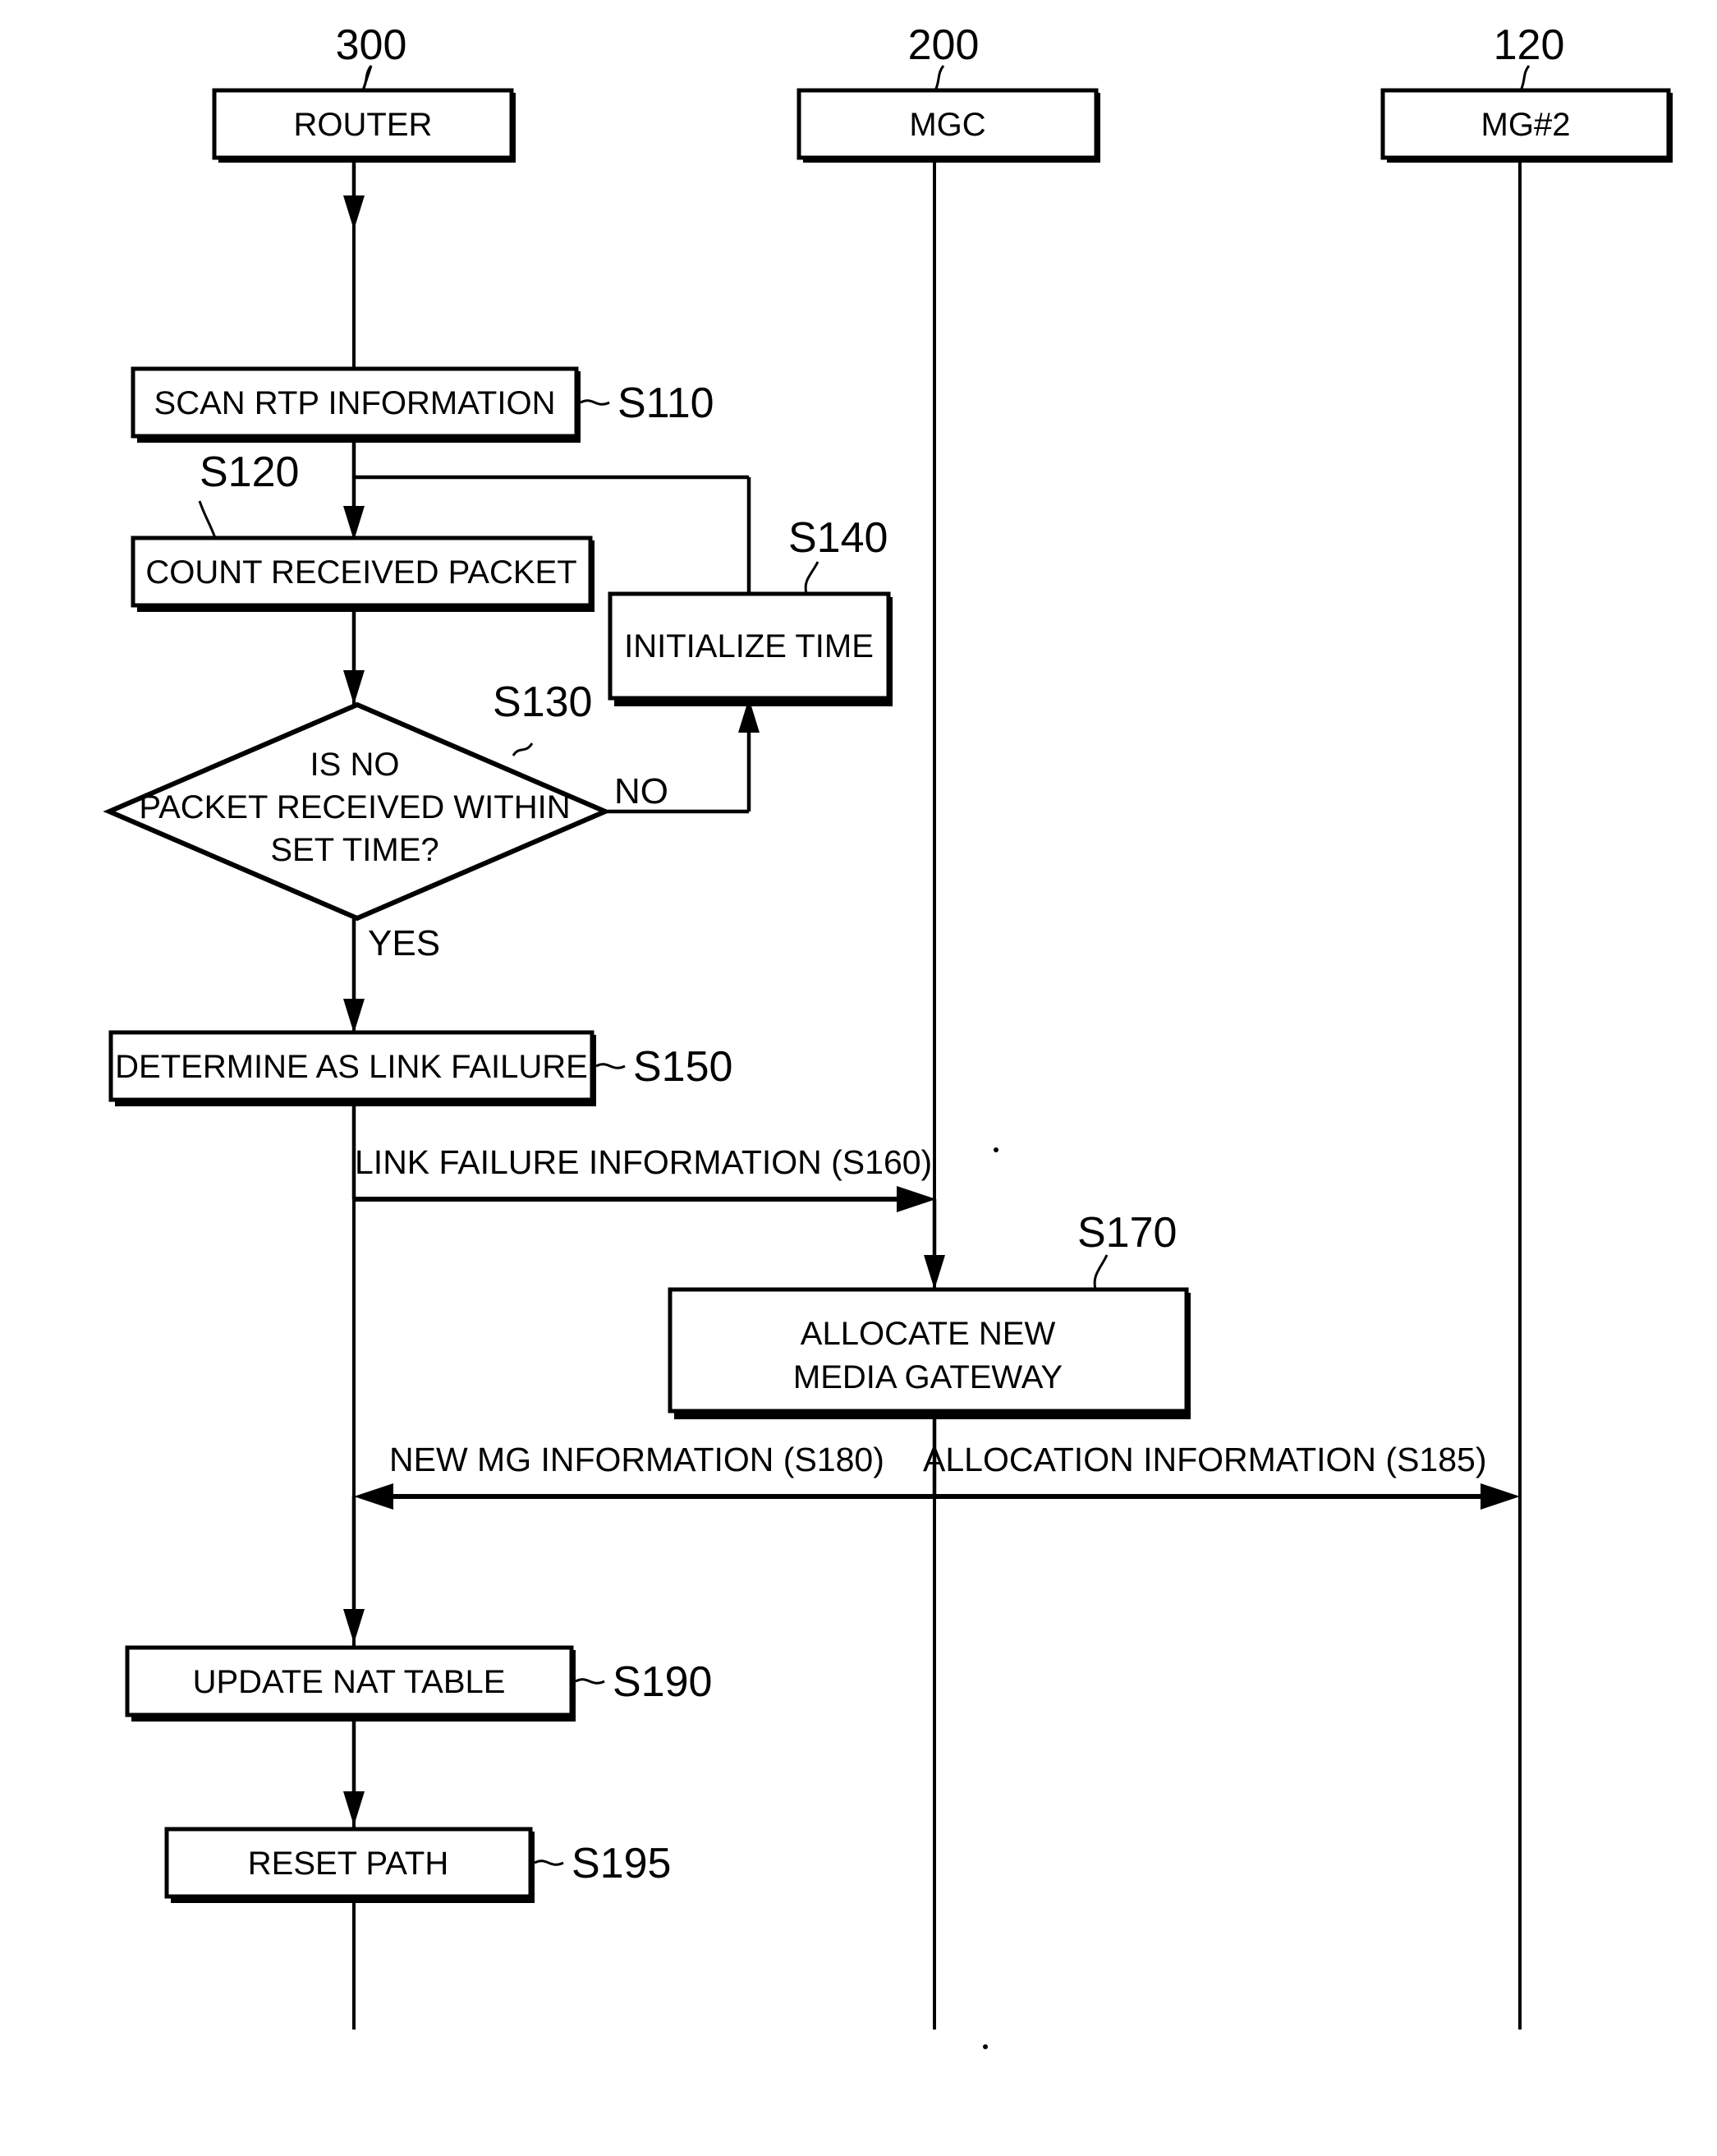  What do you see at coordinates (682, 1067) in the screenshot?
I see `ref-numeral-s150: S150` at bounding box center [682, 1067].